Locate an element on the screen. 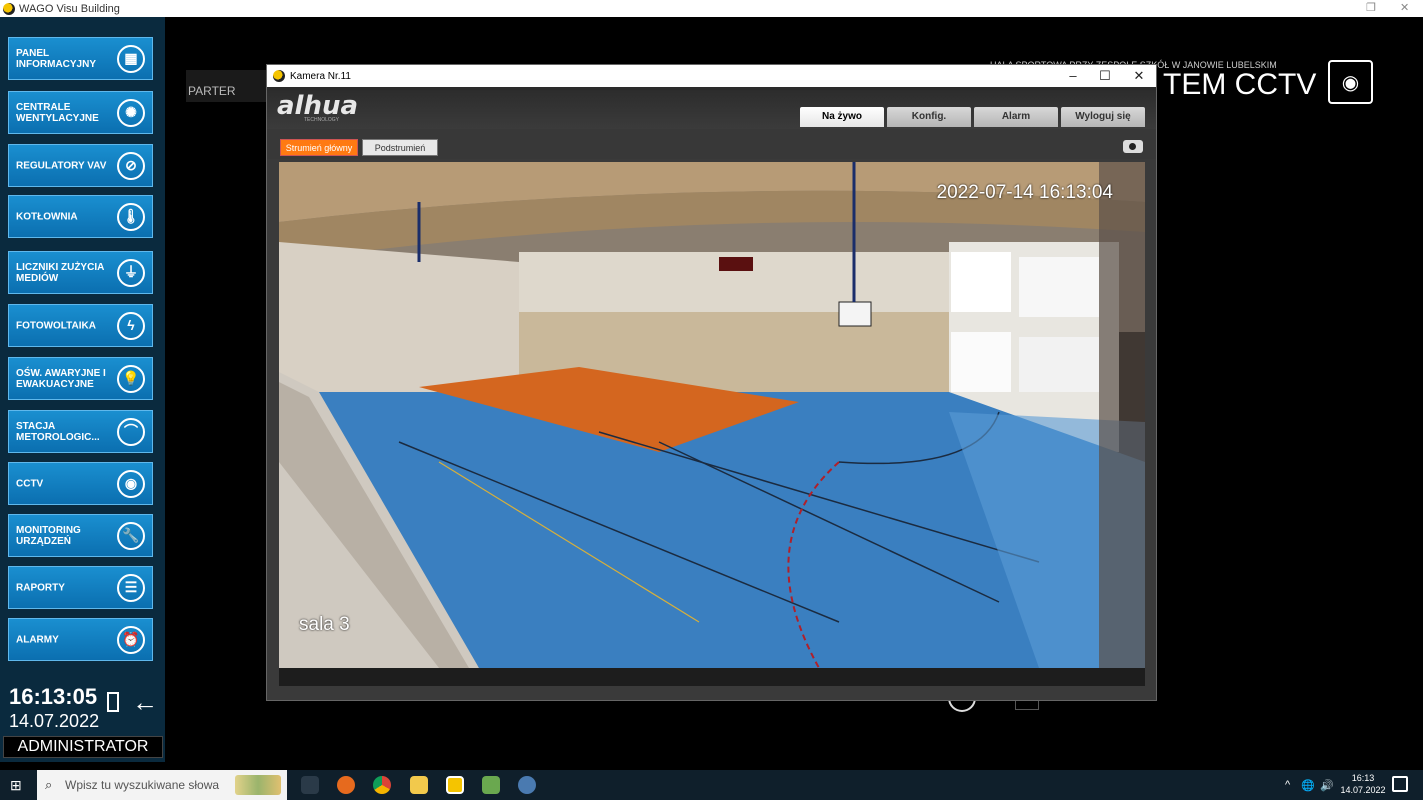 The width and height of the screenshot is (1423, 800). sidebar-item-9: MONITORING URZĄDZEŃ 🔧 is located at coordinates (80, 535).